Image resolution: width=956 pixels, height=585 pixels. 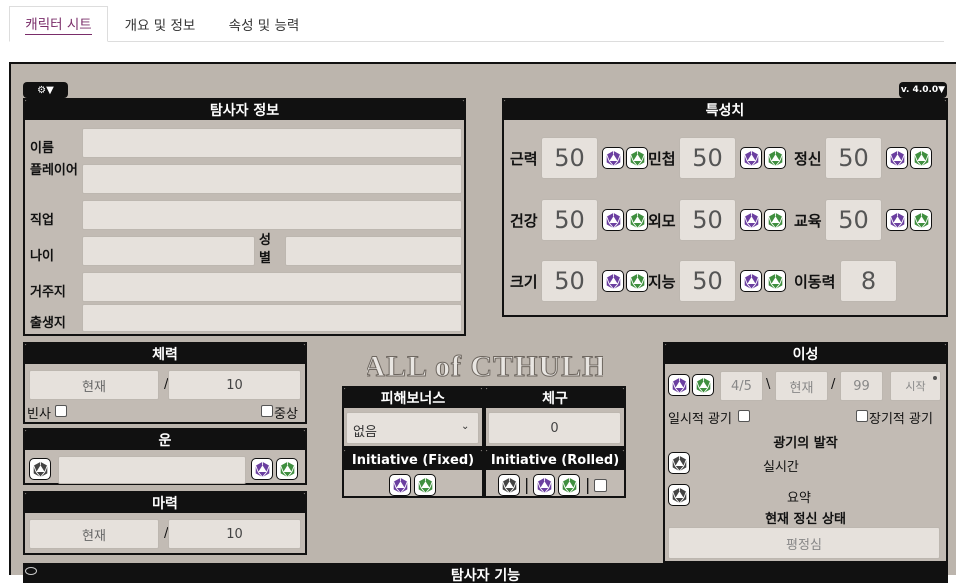 I want to click on call-of-cthulhu-logo: CALL of CTHULHU, so click(x=484, y=366).